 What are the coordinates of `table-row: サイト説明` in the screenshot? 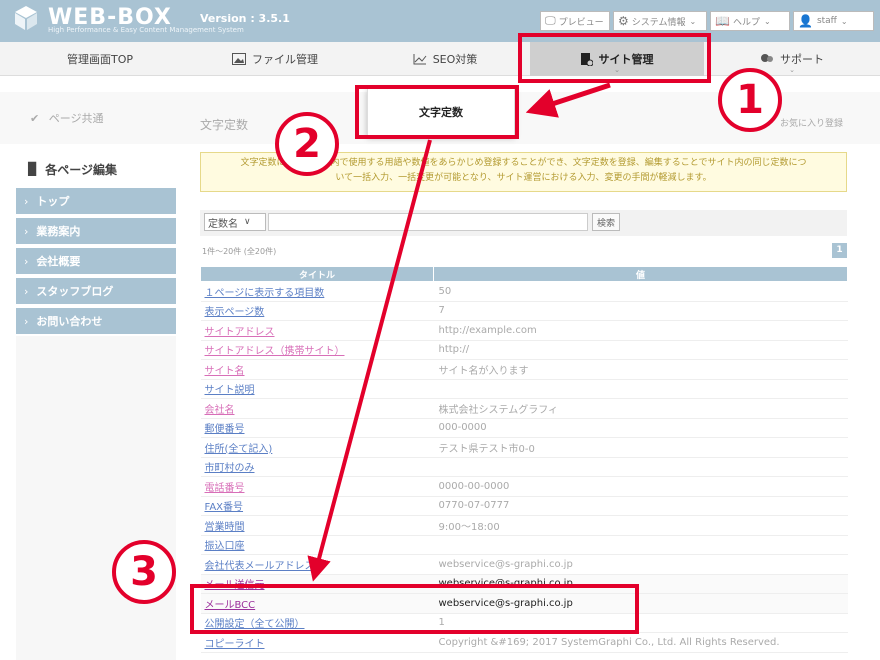 It's located at (524, 389).